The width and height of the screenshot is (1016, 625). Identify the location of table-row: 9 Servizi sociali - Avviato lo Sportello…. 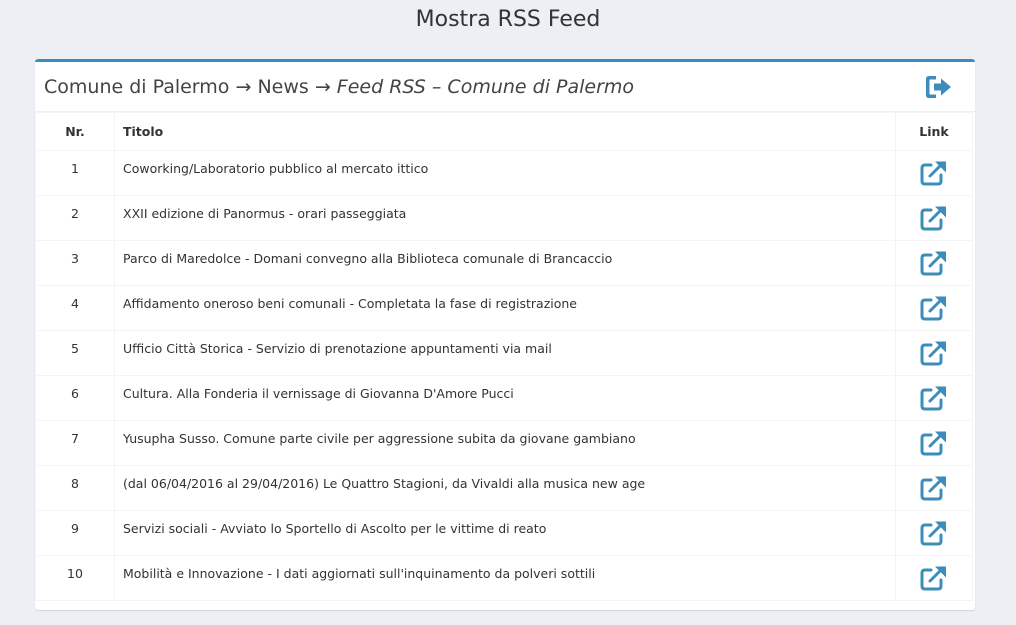
(504, 533).